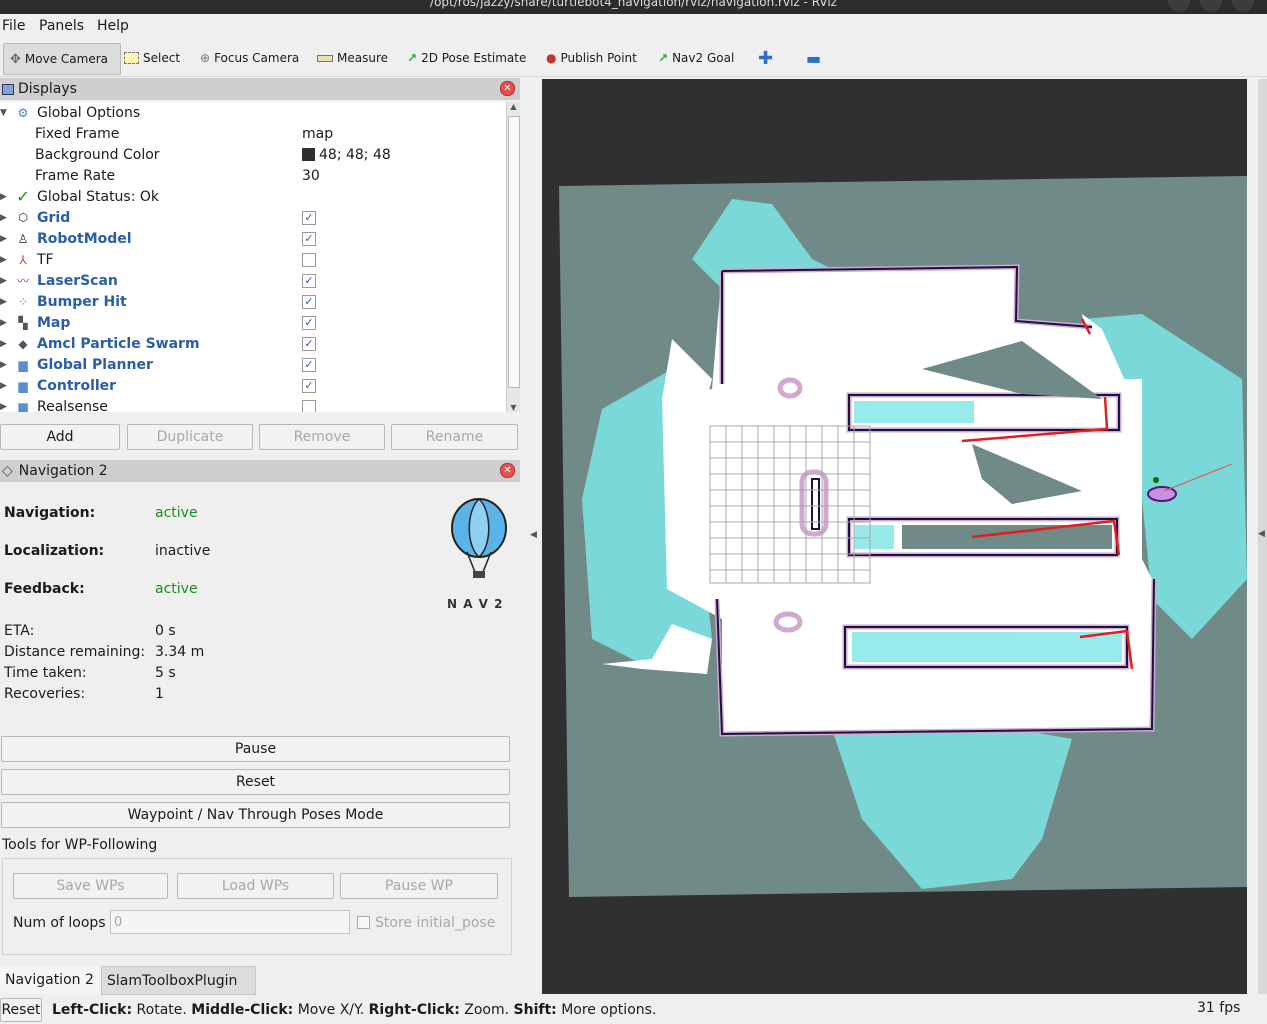 This screenshot has height=1024, width=1267. What do you see at coordinates (77, 385) in the screenshot?
I see `display-label: Controller` at bounding box center [77, 385].